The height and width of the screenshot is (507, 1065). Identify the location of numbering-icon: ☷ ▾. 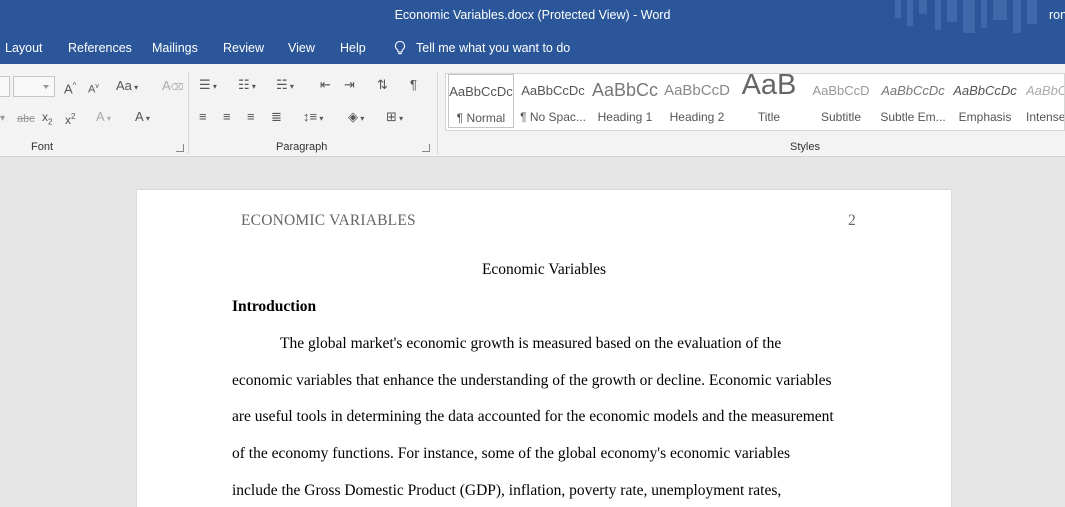
(247, 86).